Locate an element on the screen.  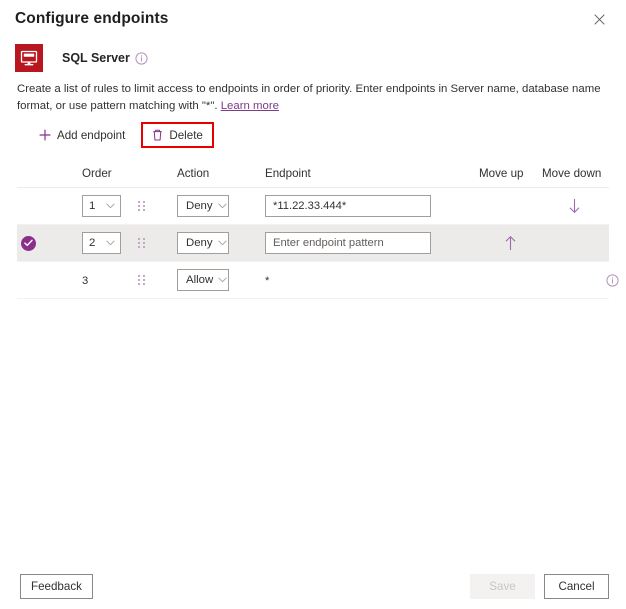
move-down-cell is located at coordinates (574, 206).